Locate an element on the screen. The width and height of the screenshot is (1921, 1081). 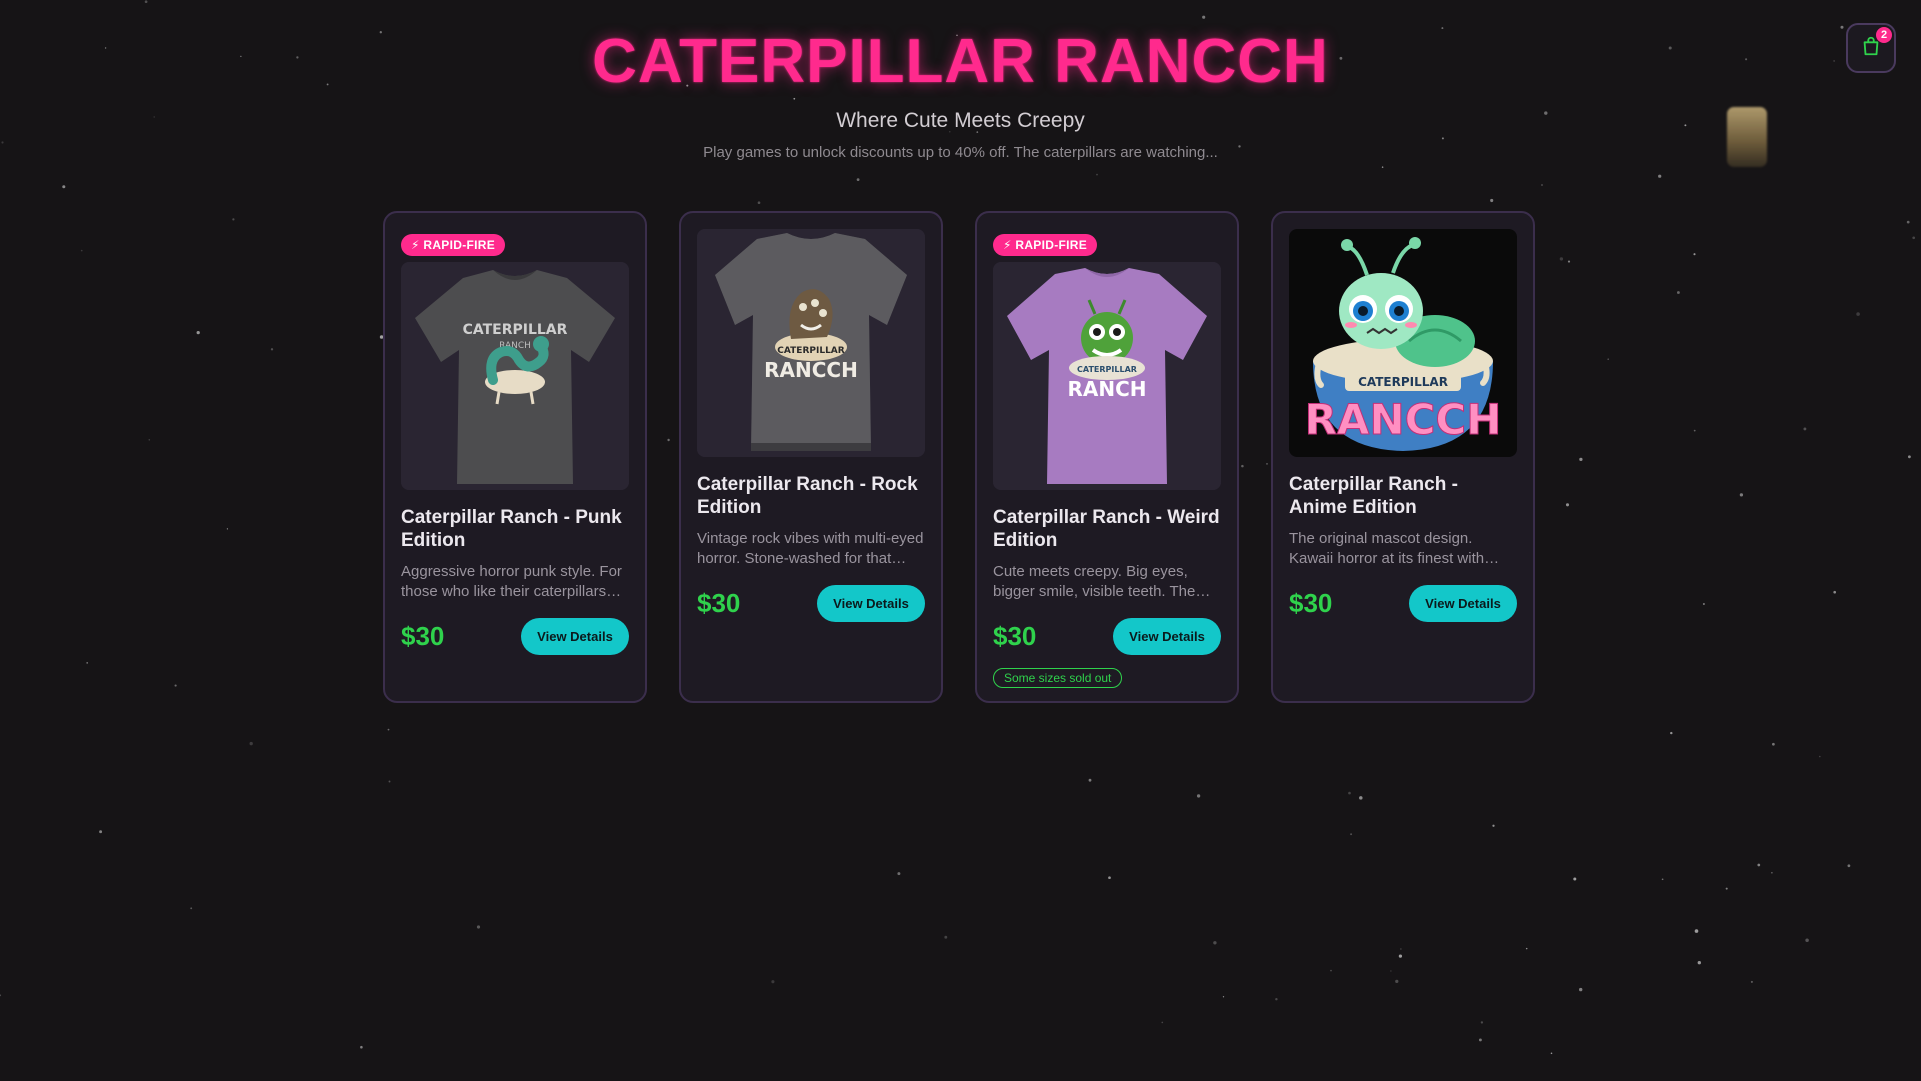
product-name: Caterpillar Ranch - Weird Edition is located at coordinates (1106, 529).